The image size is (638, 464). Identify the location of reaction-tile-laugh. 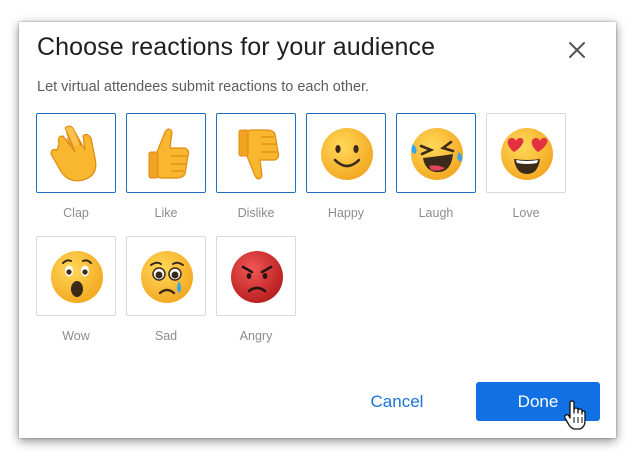
(436, 153).